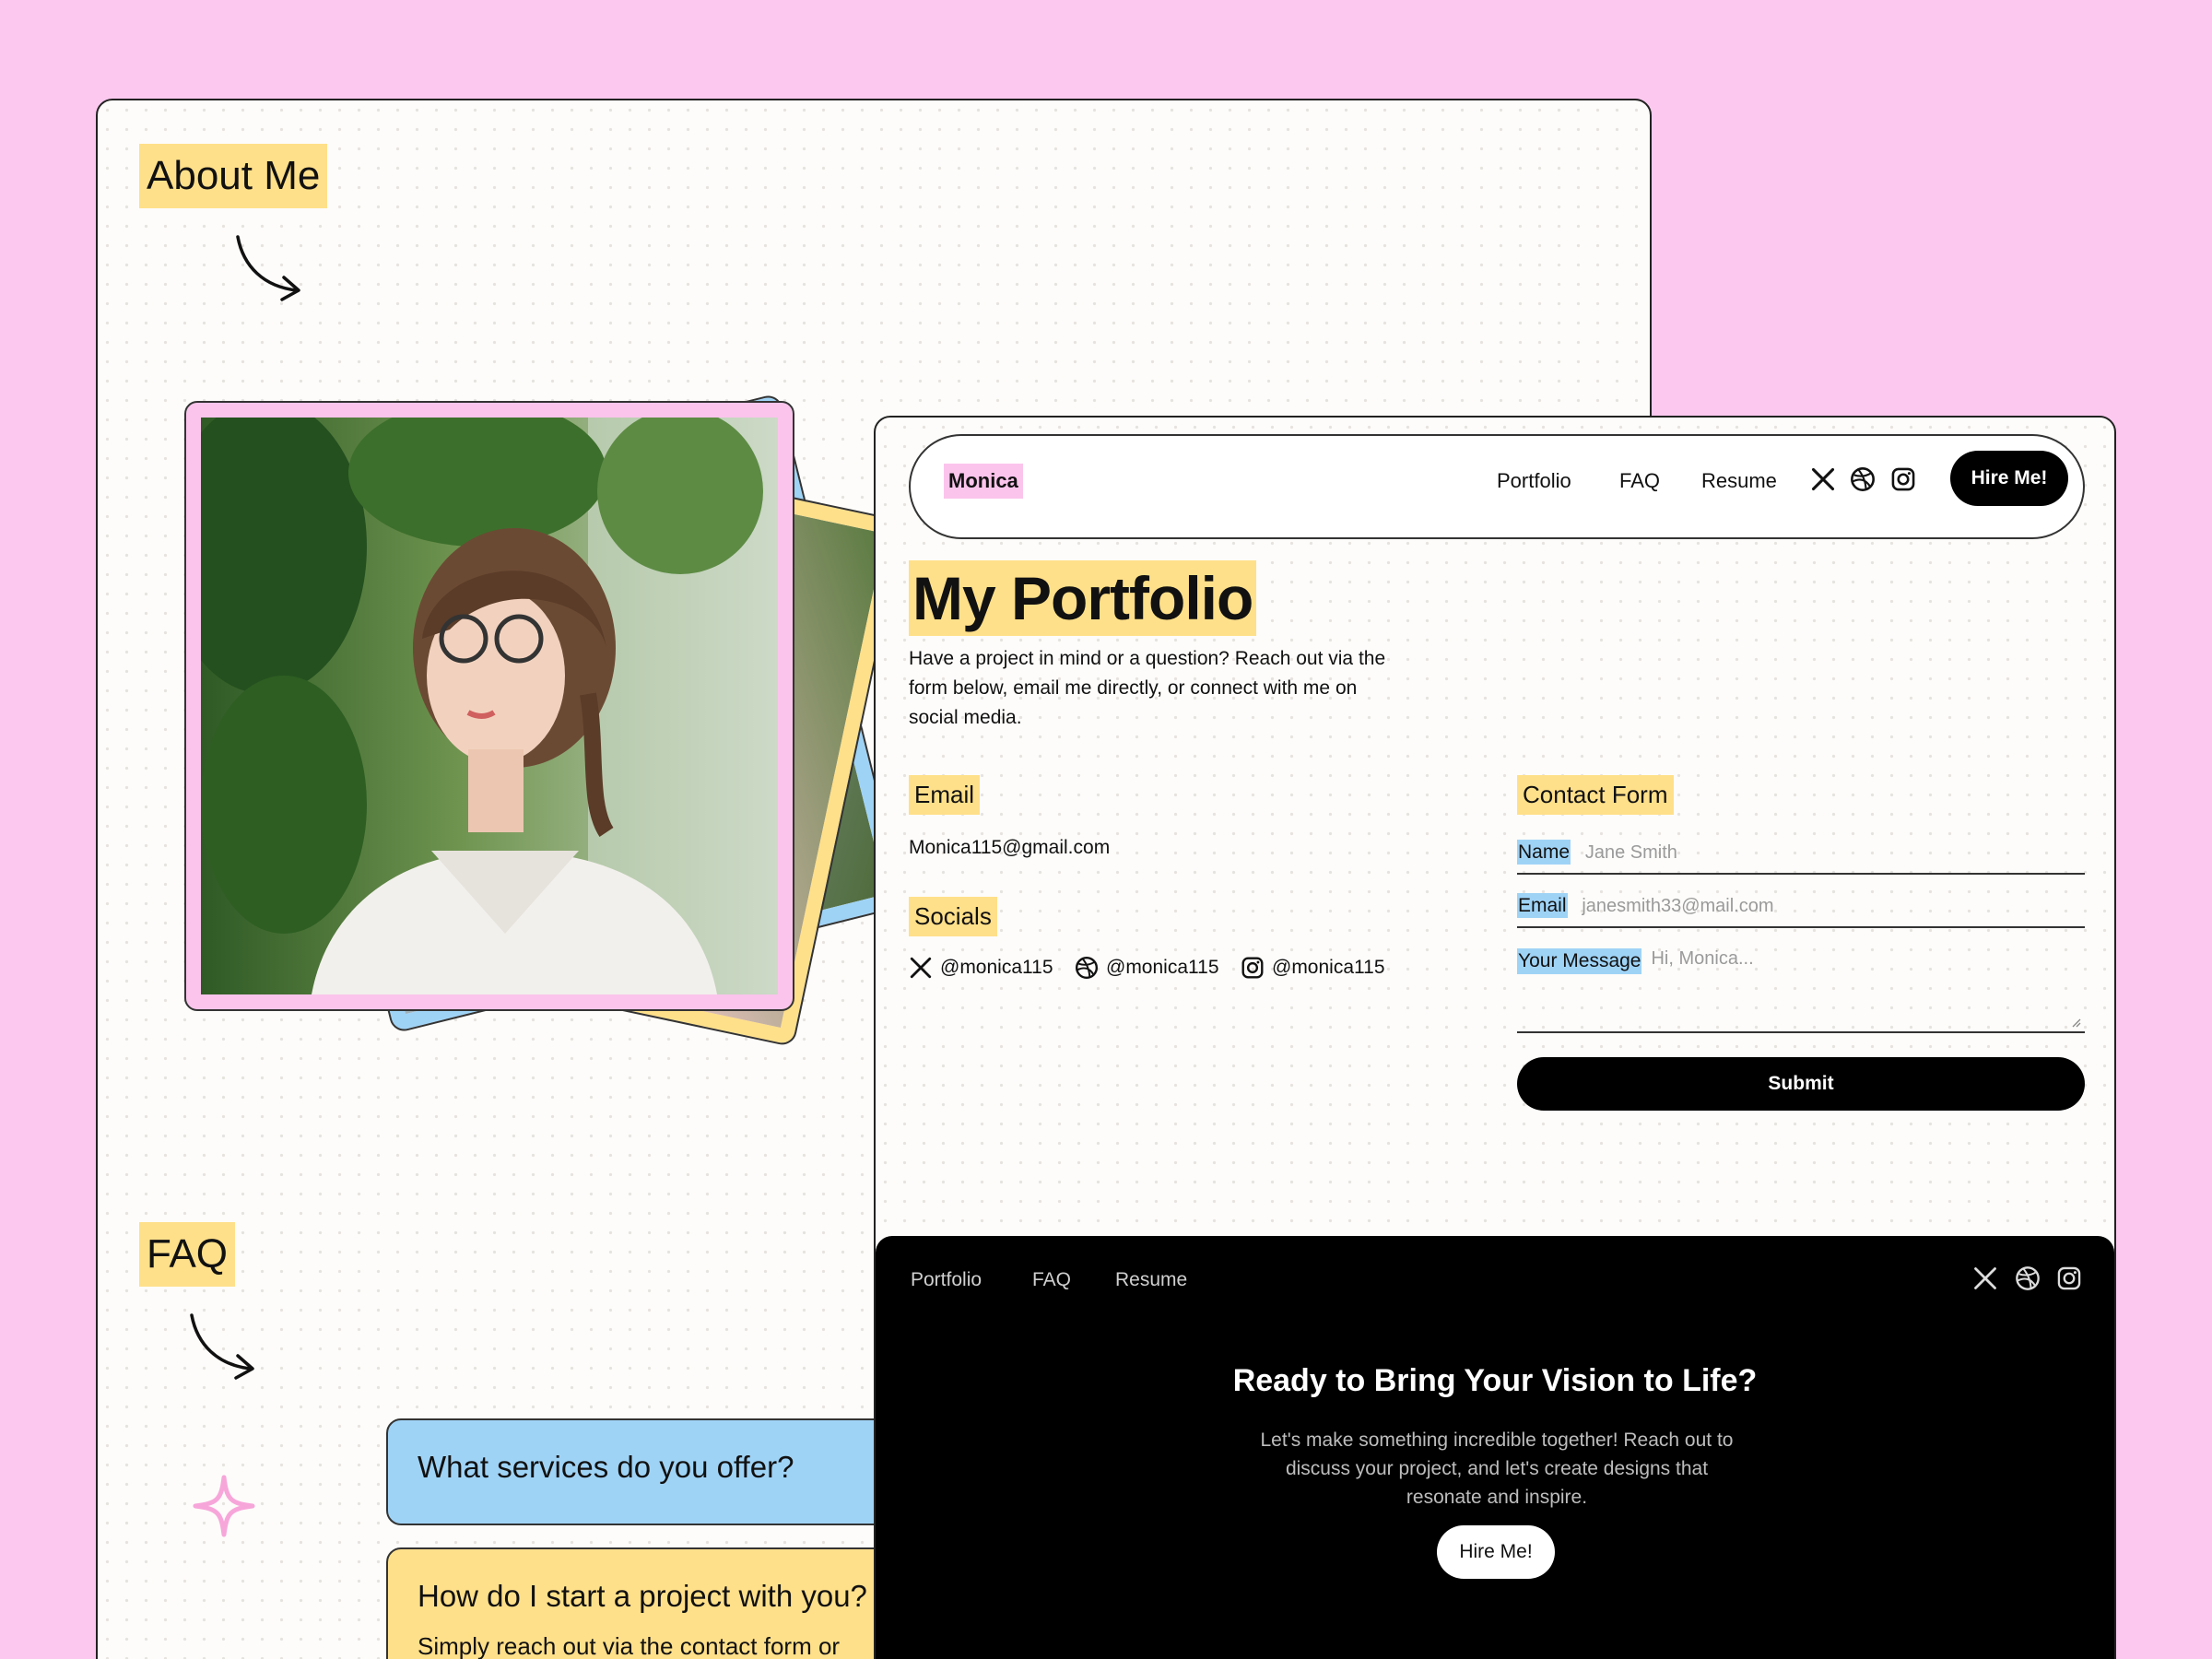 This screenshot has width=2212, height=1659. I want to click on submit-button: Submit, so click(1801, 1084).